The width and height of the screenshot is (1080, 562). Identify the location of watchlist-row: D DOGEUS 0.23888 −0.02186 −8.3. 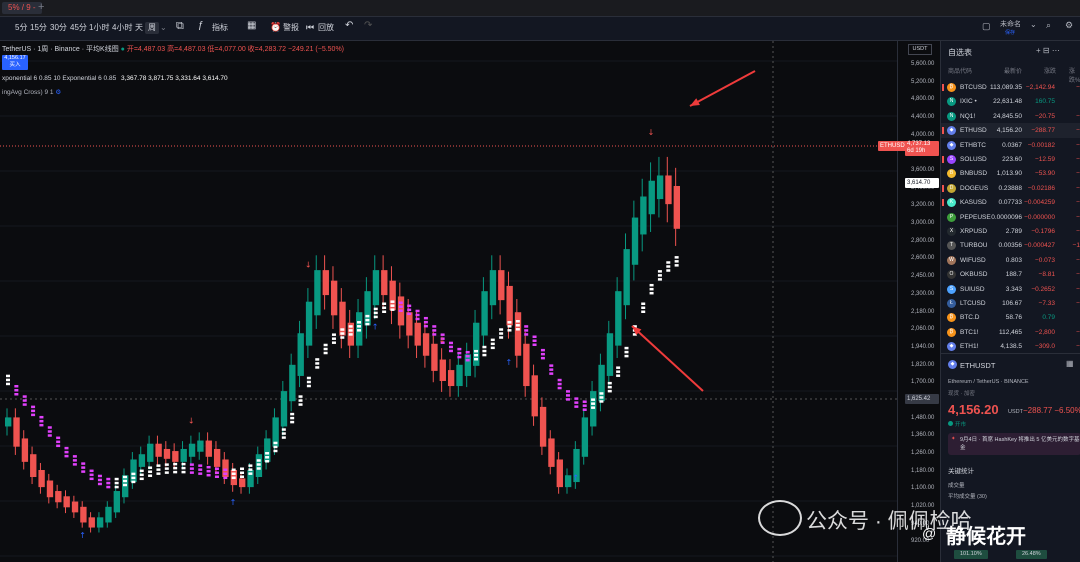
(1010, 188).